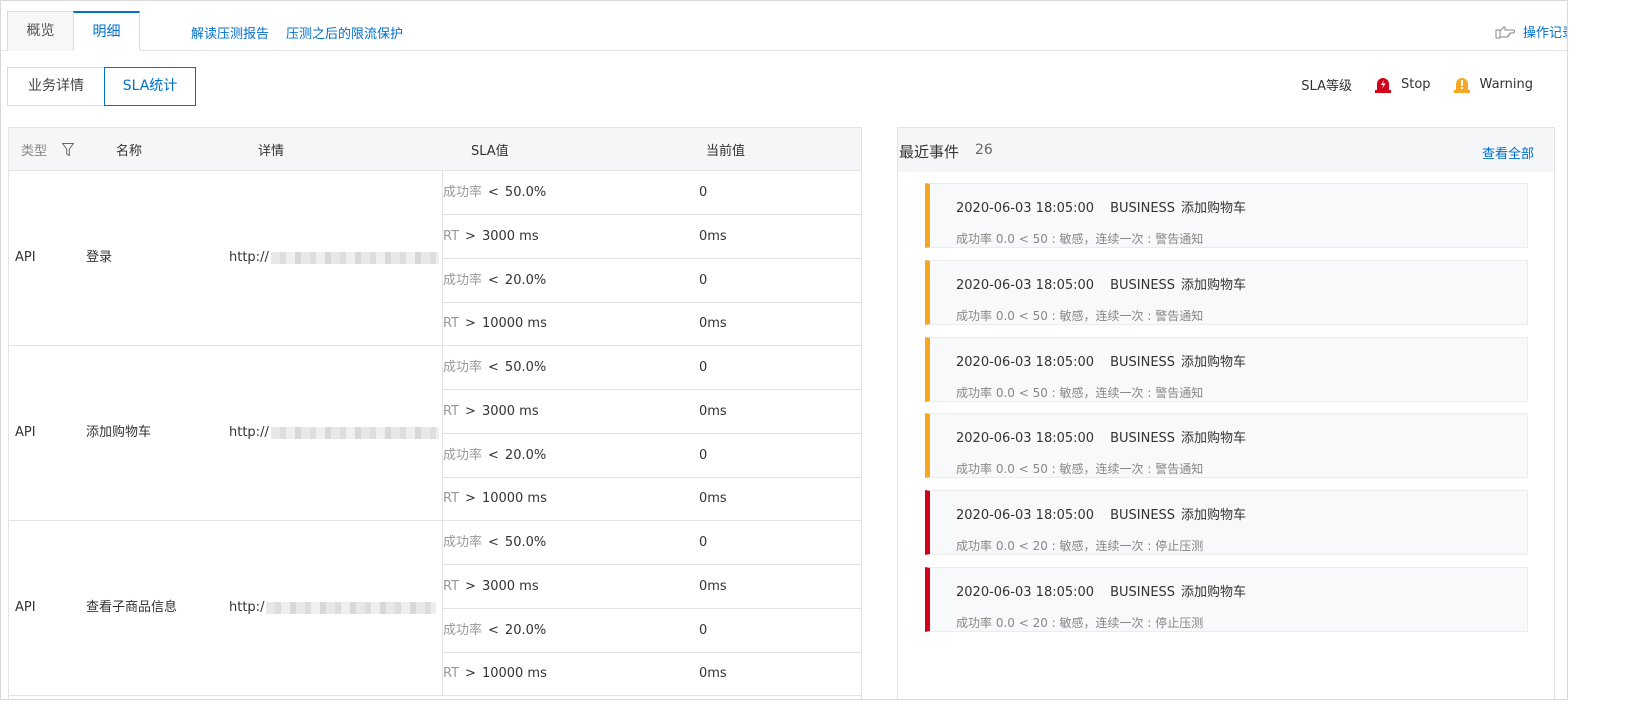  I want to click on events-count: 26, so click(984, 150).